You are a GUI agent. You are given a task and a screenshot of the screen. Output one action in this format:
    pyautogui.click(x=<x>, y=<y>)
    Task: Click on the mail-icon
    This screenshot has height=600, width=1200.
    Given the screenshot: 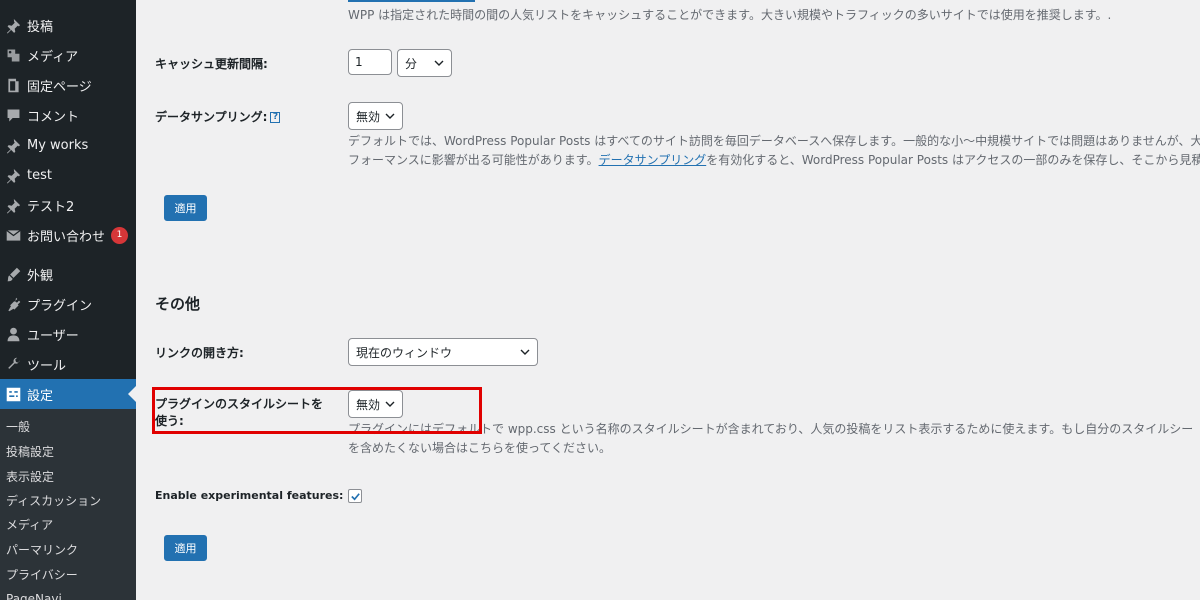 What is the action you would take?
    pyautogui.click(x=13, y=235)
    